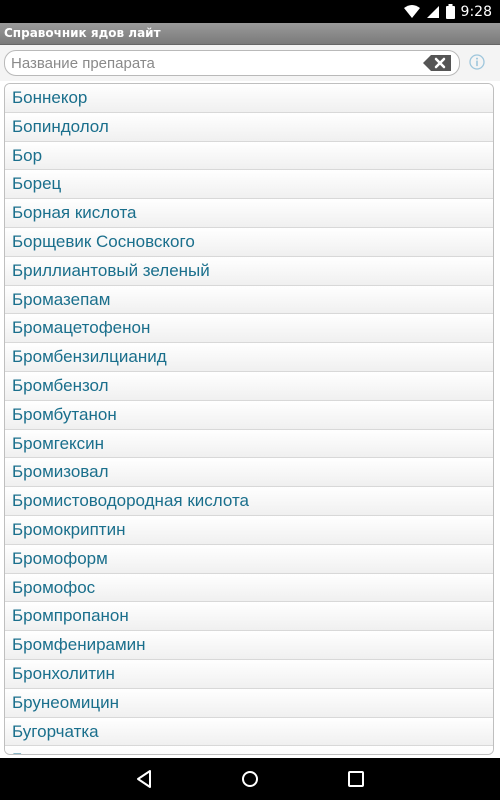 Image resolution: width=500 pixels, height=800 pixels. Describe the element at coordinates (249, 386) in the screenshot. I see `list-item: Бромбензол` at that location.